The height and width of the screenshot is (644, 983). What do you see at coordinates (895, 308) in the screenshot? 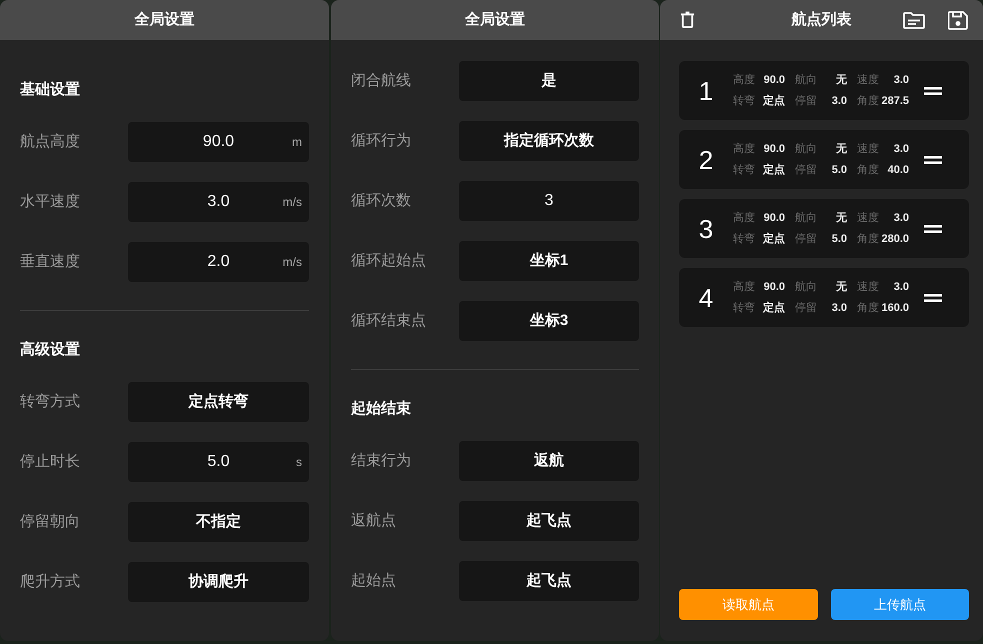
I see `field-value: 160.0` at bounding box center [895, 308].